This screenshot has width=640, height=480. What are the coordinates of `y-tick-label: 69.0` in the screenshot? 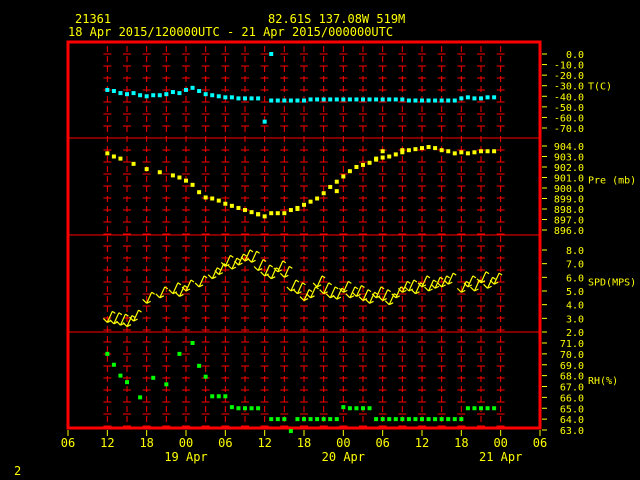 It's located at (572, 366).